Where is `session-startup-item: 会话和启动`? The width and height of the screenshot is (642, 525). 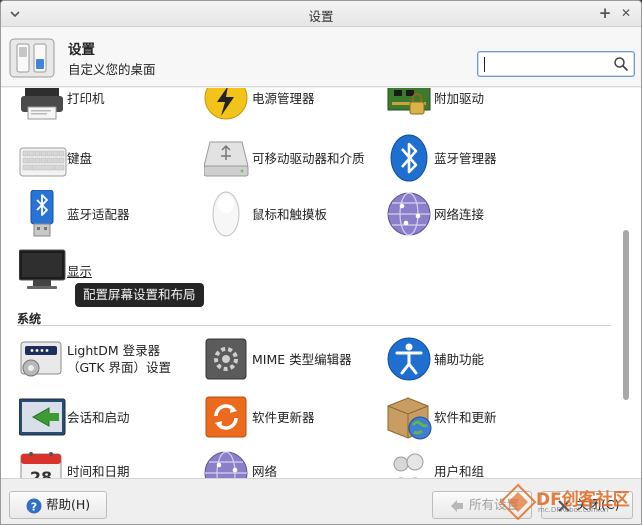
session-startup-item: 会话和启动 is located at coordinates (103, 418).